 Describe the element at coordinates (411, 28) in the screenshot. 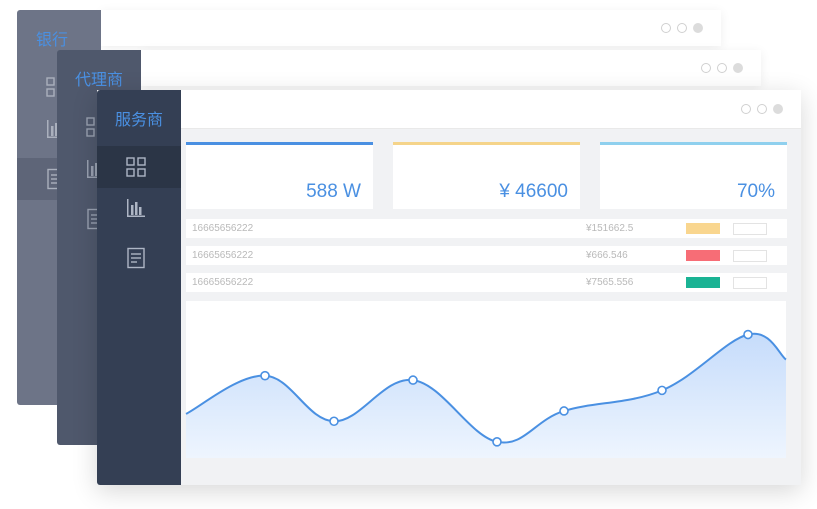

I see `bank-window-topbar` at that location.